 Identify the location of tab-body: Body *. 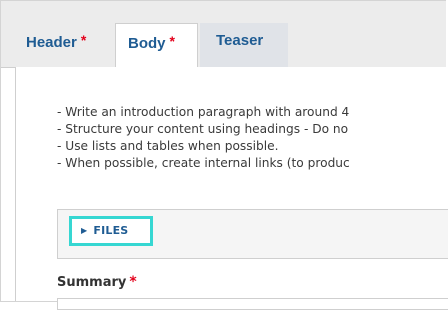
(156, 45).